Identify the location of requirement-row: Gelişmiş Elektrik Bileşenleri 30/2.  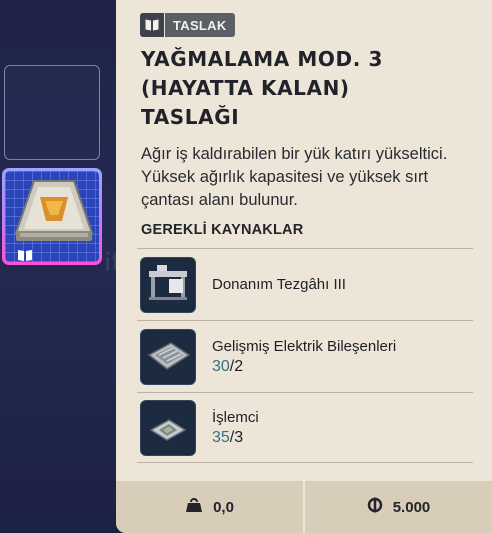
(305, 356).